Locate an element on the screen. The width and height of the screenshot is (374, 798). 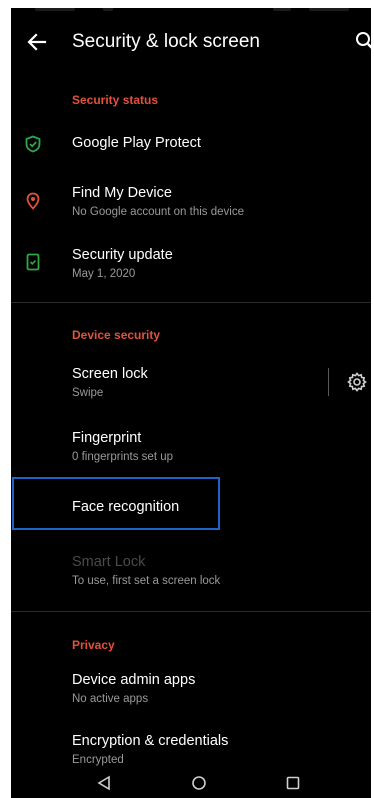
shield-check-icon is located at coordinates (33, 144).